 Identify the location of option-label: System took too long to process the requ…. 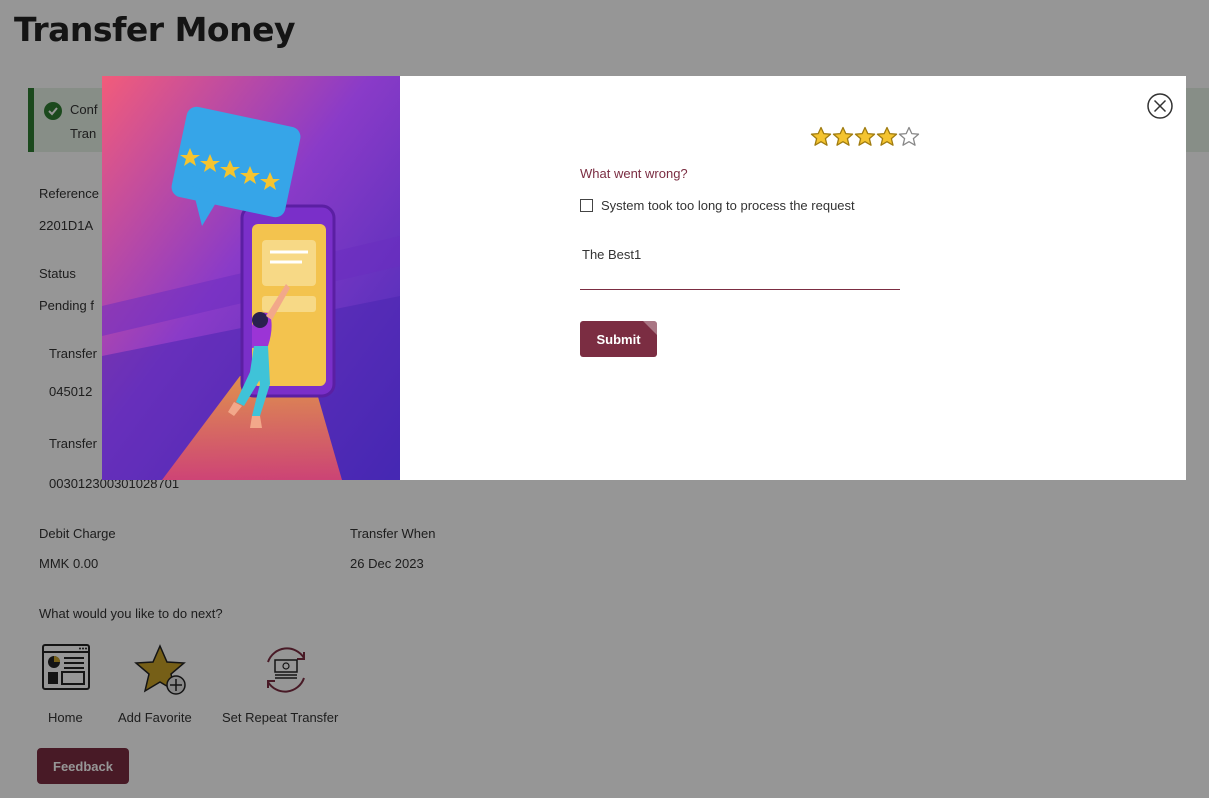
(728, 205).